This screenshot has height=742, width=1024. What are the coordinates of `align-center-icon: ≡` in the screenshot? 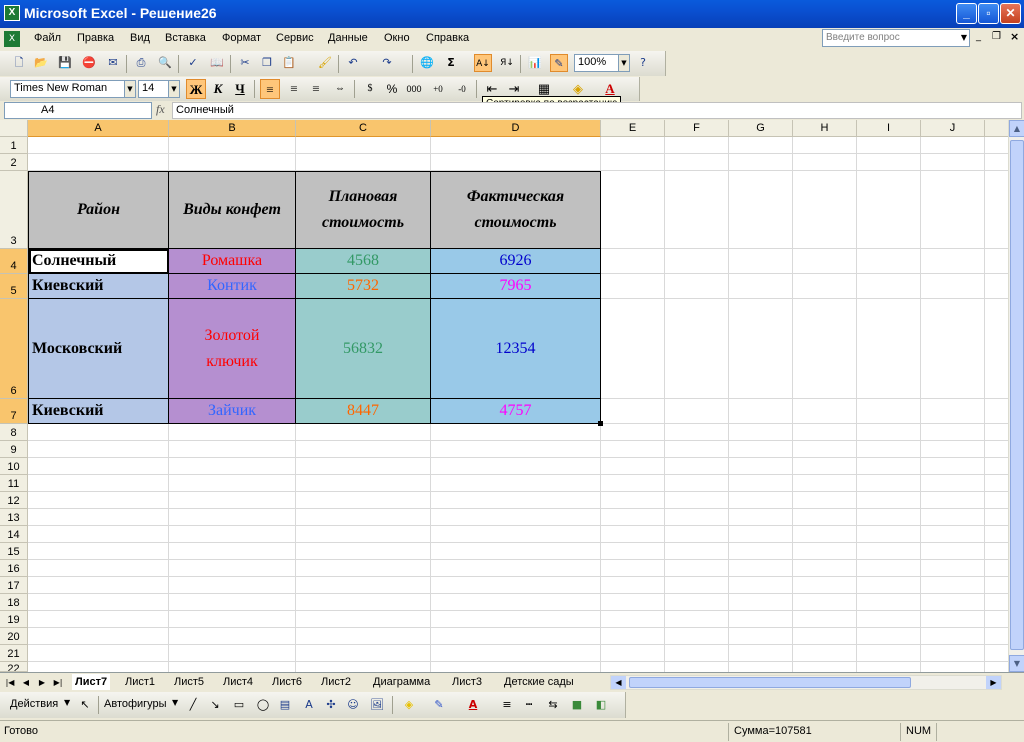 It's located at (294, 89).